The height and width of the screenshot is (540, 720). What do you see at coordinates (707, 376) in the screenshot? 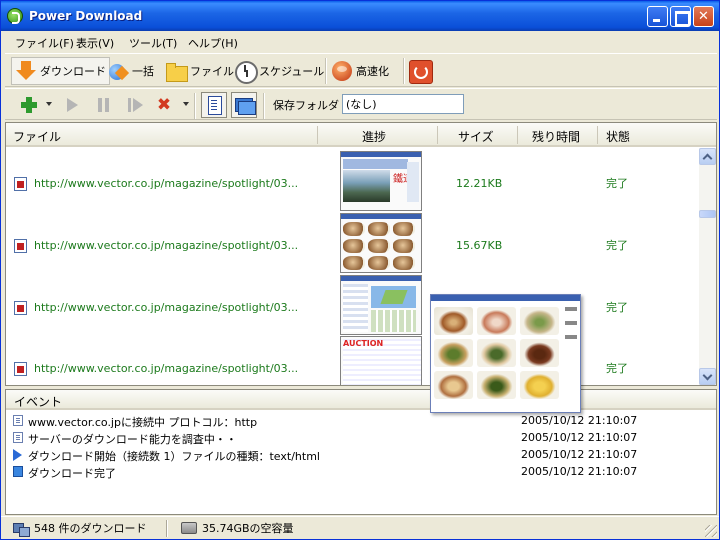
I see `scroll-down-icon` at bounding box center [707, 376].